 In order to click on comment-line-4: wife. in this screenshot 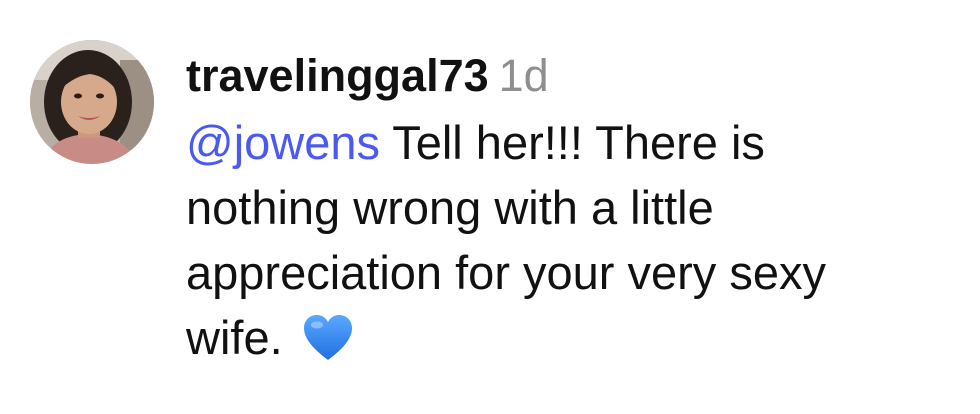, I will do `click(576, 341)`.